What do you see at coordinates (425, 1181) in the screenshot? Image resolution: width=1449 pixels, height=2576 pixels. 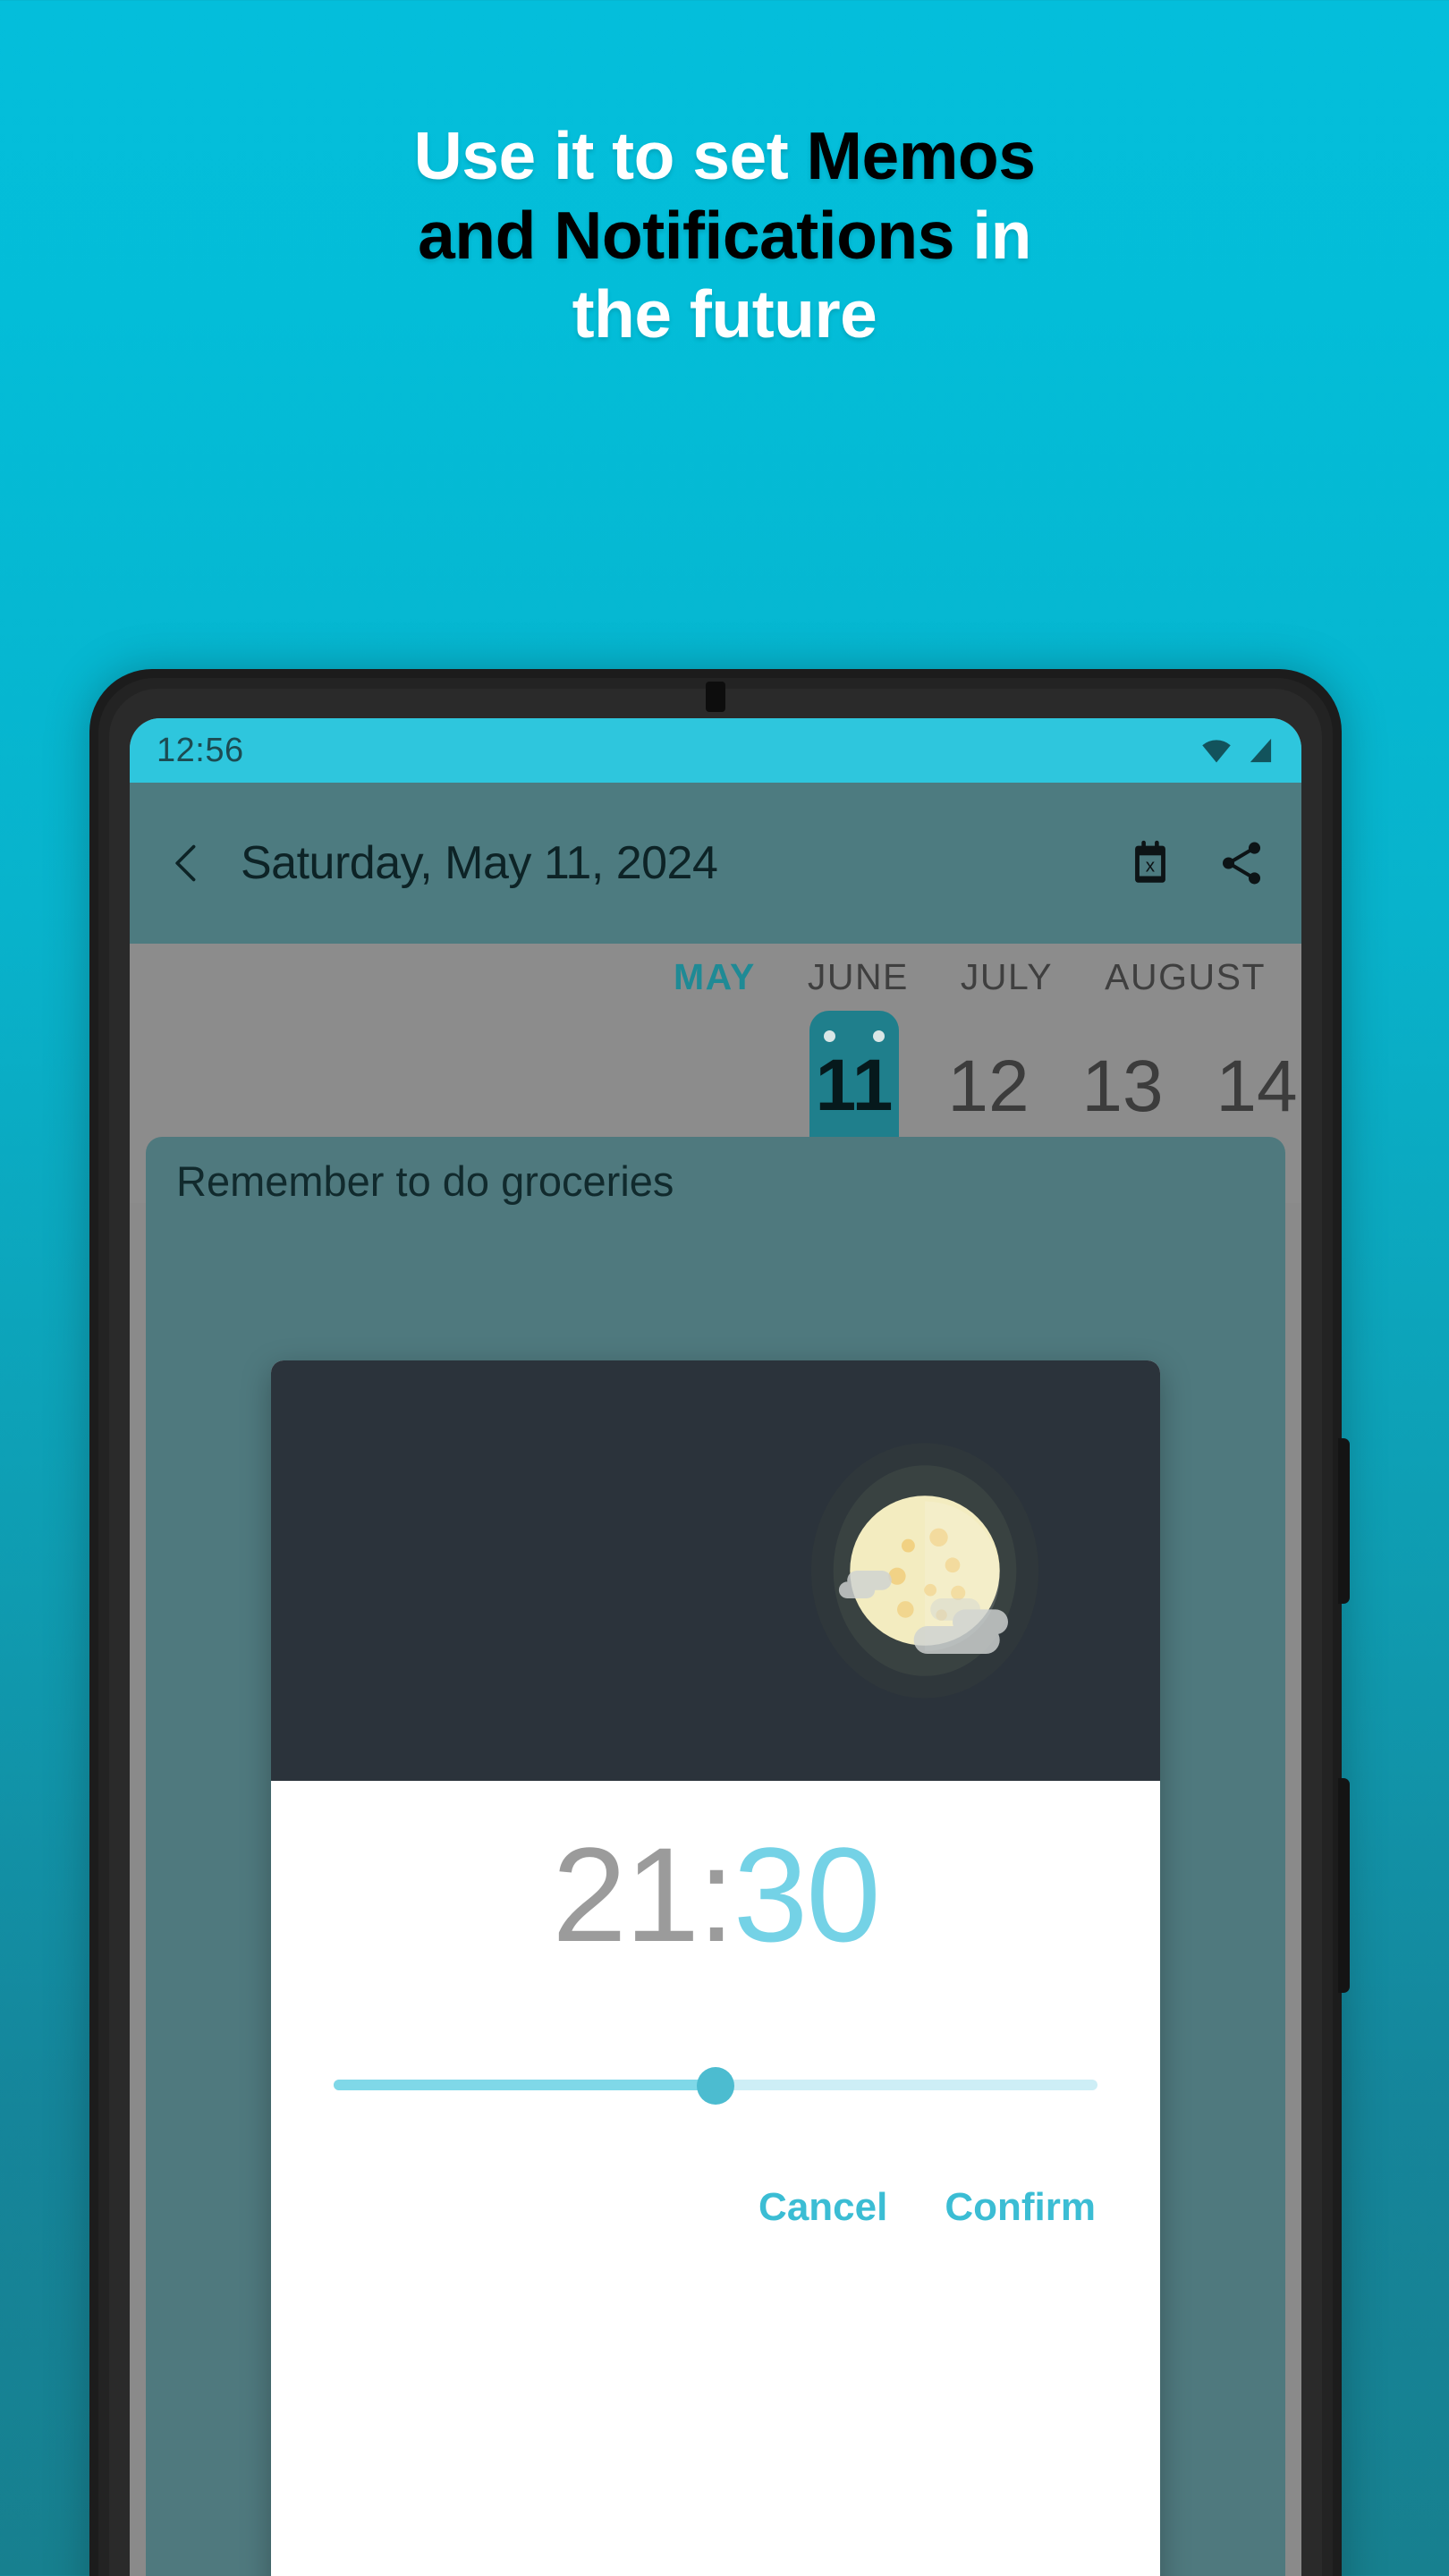 I see `memo-title: Remember to do groceries` at bounding box center [425, 1181].